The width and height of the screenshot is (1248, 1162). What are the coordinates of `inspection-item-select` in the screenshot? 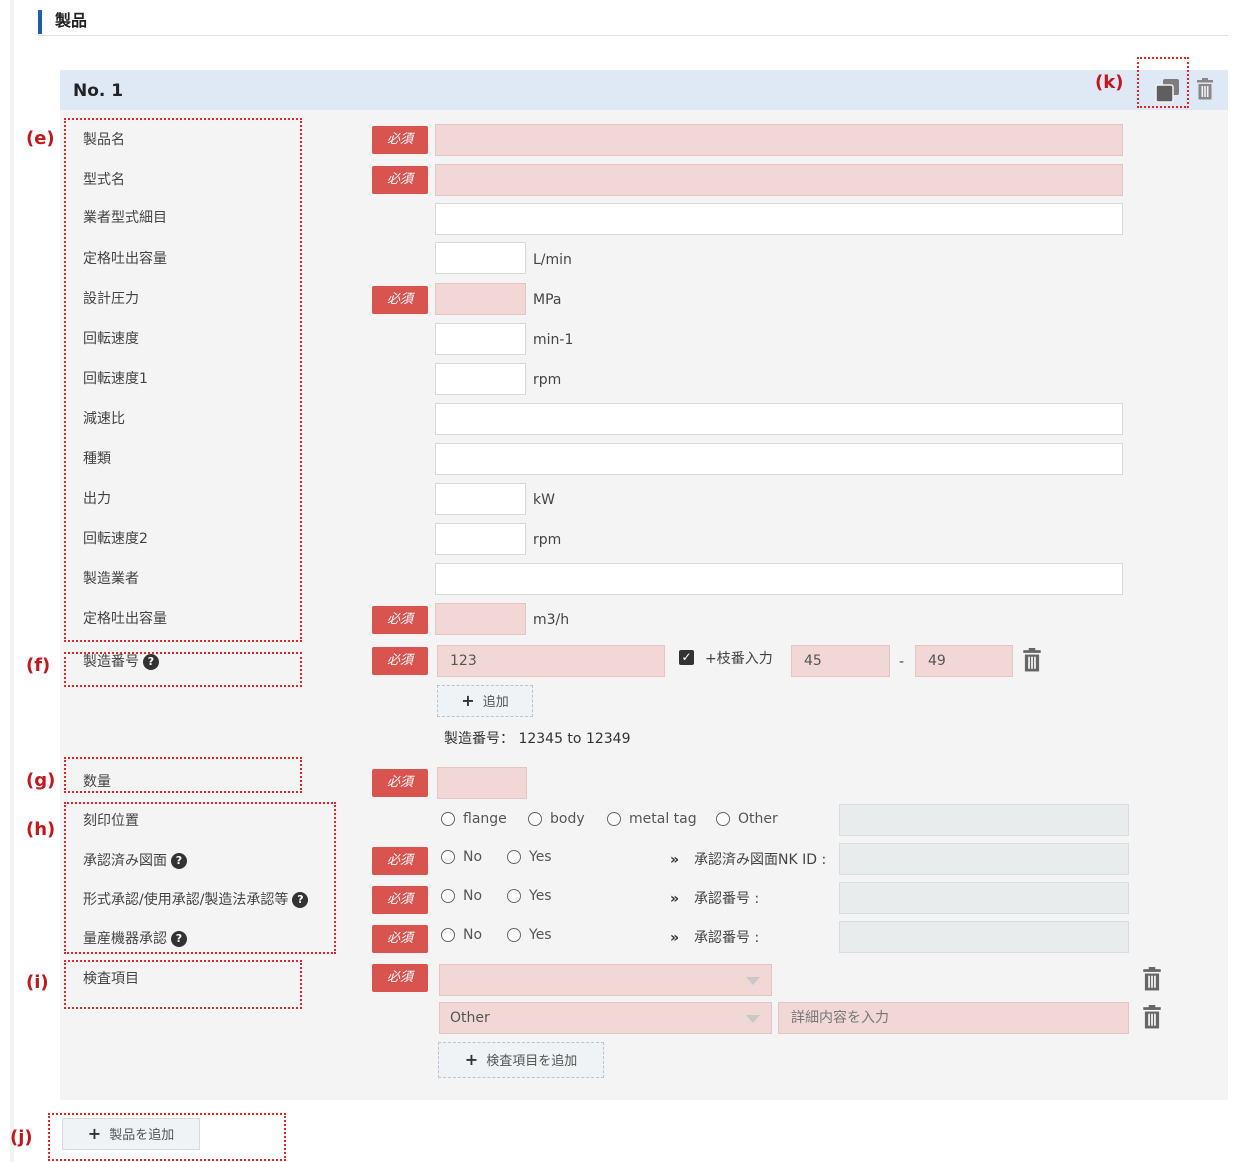 It's located at (605, 980).